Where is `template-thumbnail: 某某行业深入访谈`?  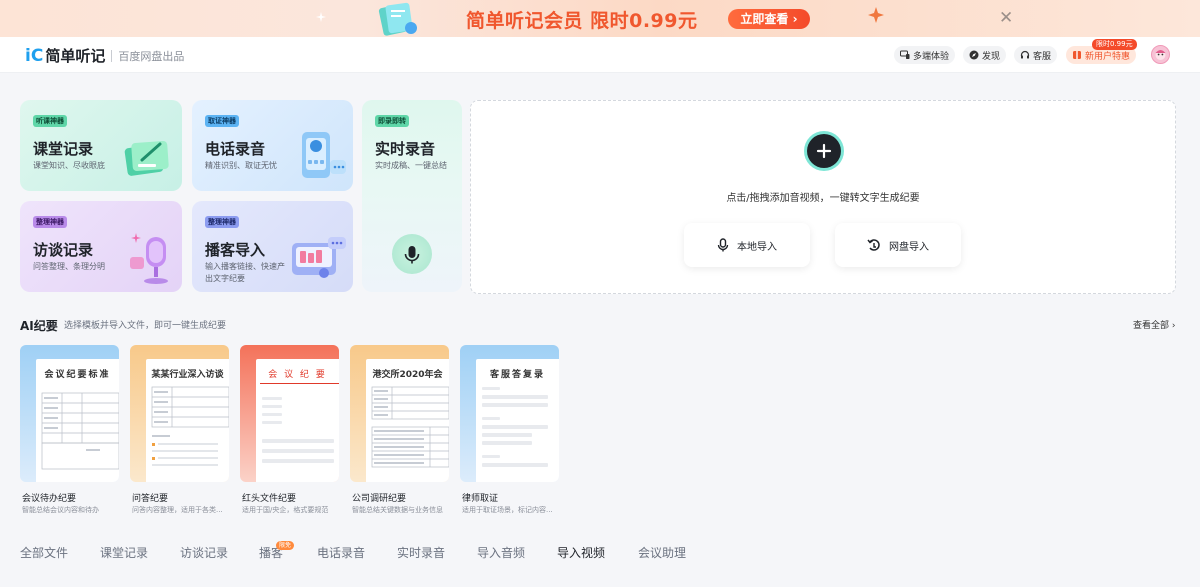
template-thumbnail: 某某行业深入访谈 is located at coordinates (179, 413).